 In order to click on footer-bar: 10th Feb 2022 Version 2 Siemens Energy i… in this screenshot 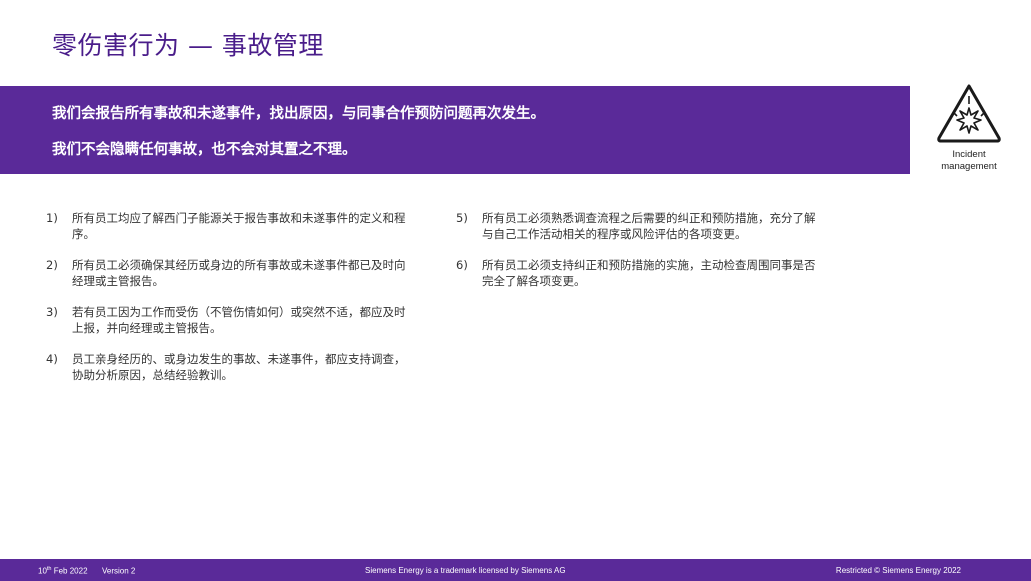, I will do `click(515, 570)`.